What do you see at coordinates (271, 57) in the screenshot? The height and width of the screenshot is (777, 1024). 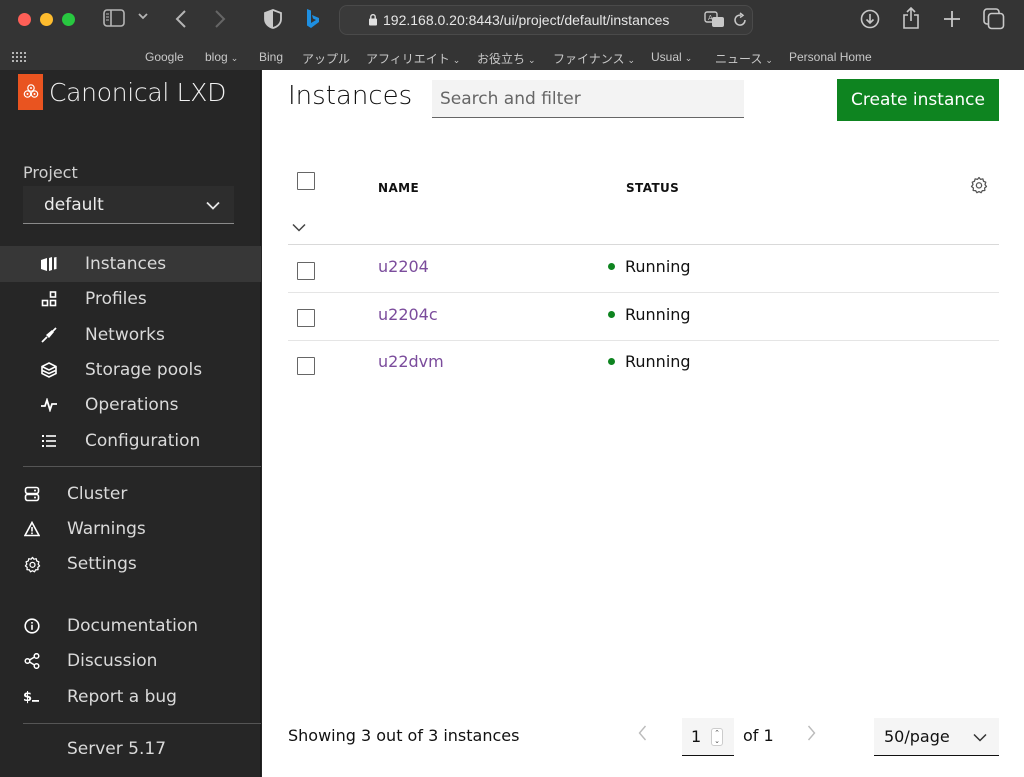 I see `bookmark-bing: Bing` at bounding box center [271, 57].